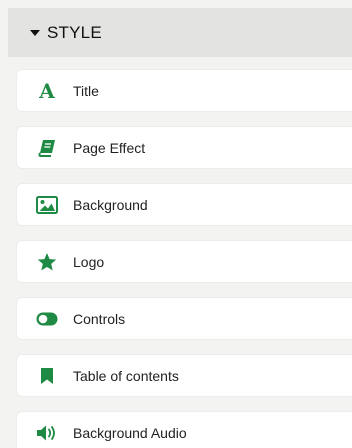 This screenshot has height=448, width=352. What do you see at coordinates (110, 204) in the screenshot?
I see `style-item-label: Background` at bounding box center [110, 204].